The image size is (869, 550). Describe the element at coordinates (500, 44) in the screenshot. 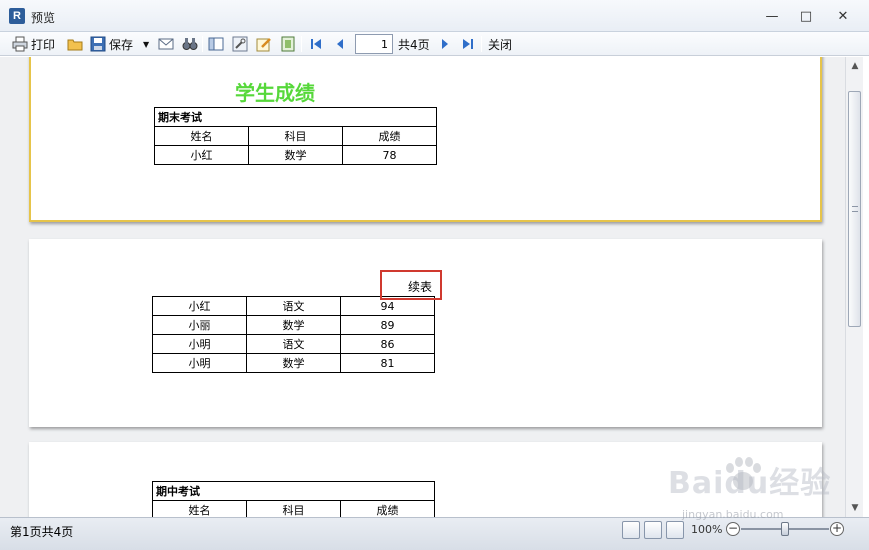

I see `close-button: 关闭` at that location.